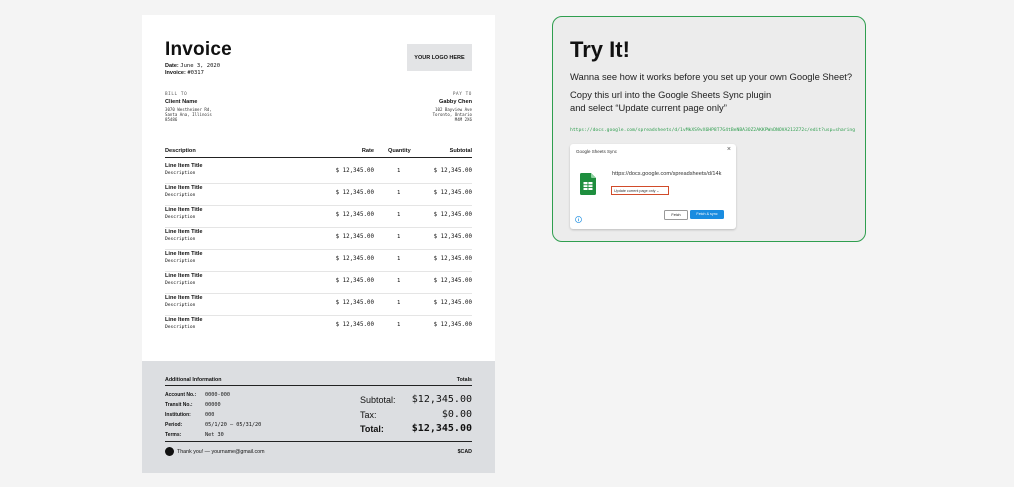  Describe the element at coordinates (464, 380) in the screenshot. I see `totals-heading: Totals` at that location.